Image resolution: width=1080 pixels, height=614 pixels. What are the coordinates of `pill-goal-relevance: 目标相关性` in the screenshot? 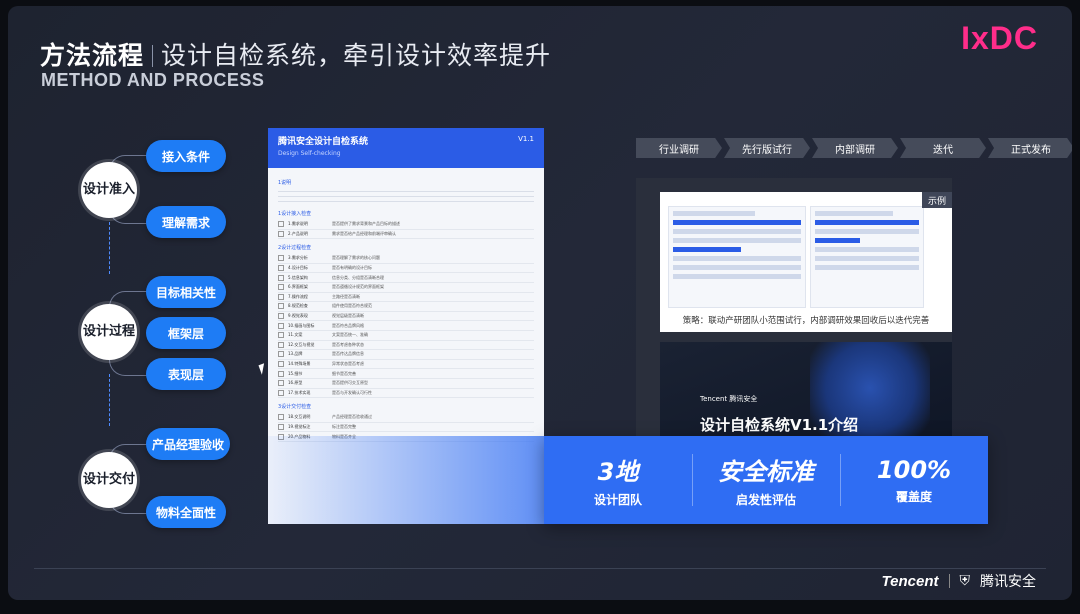 It's located at (186, 292).